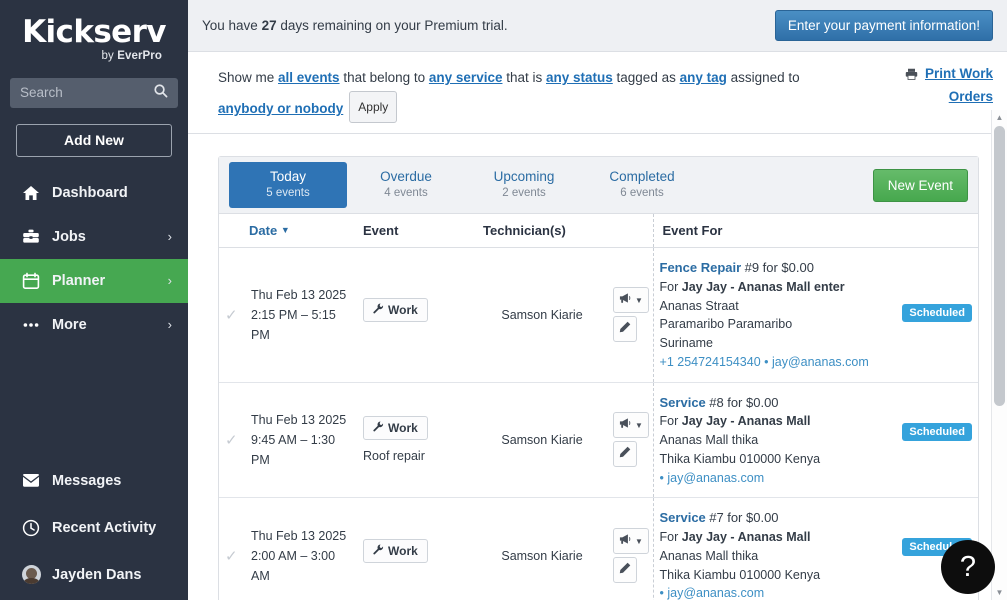 The width and height of the screenshot is (1007, 600). I want to click on event-for-contact: +1 254724154340 • jay@ananas.com, so click(777, 362).